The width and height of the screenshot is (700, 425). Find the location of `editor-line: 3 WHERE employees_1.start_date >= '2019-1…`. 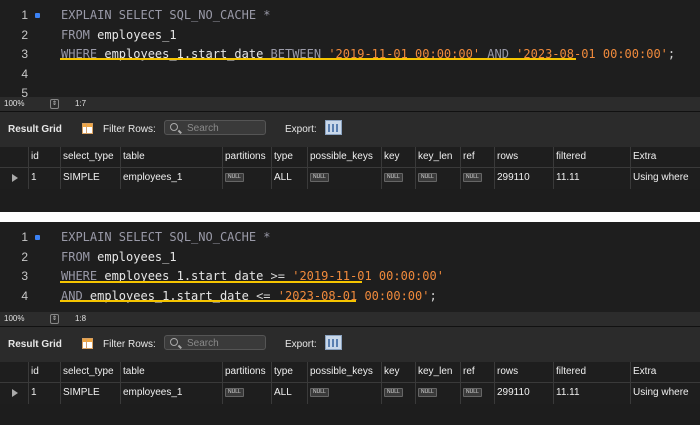

editor-line: 3 WHERE employees_1.start_date >= '2019-1… is located at coordinates (350, 277).